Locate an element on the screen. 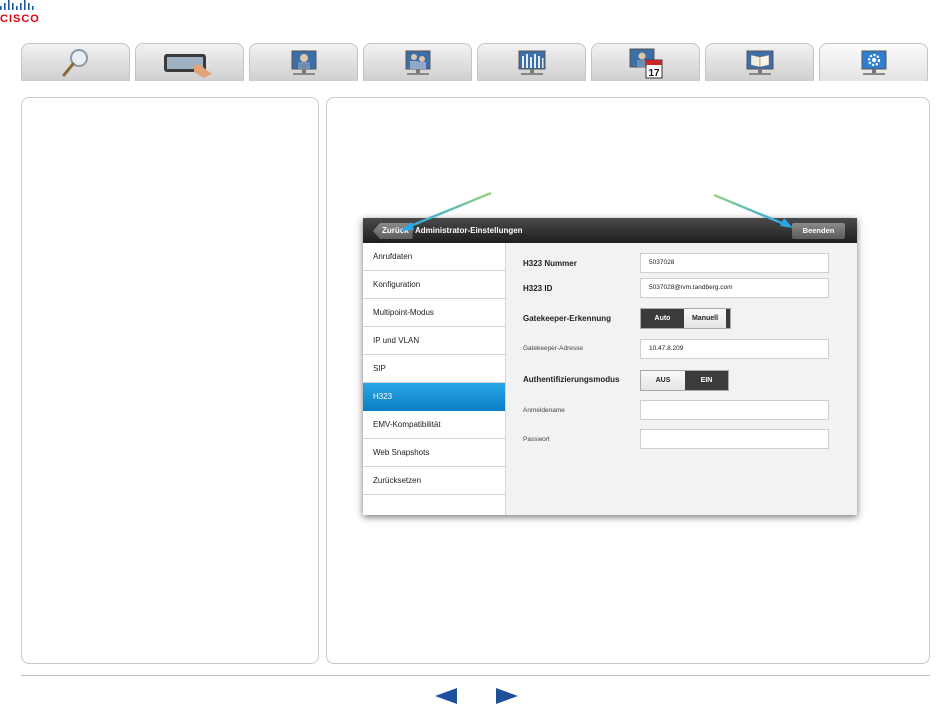 The width and height of the screenshot is (950, 711). menu-item-sip: SIP is located at coordinates (434, 369).